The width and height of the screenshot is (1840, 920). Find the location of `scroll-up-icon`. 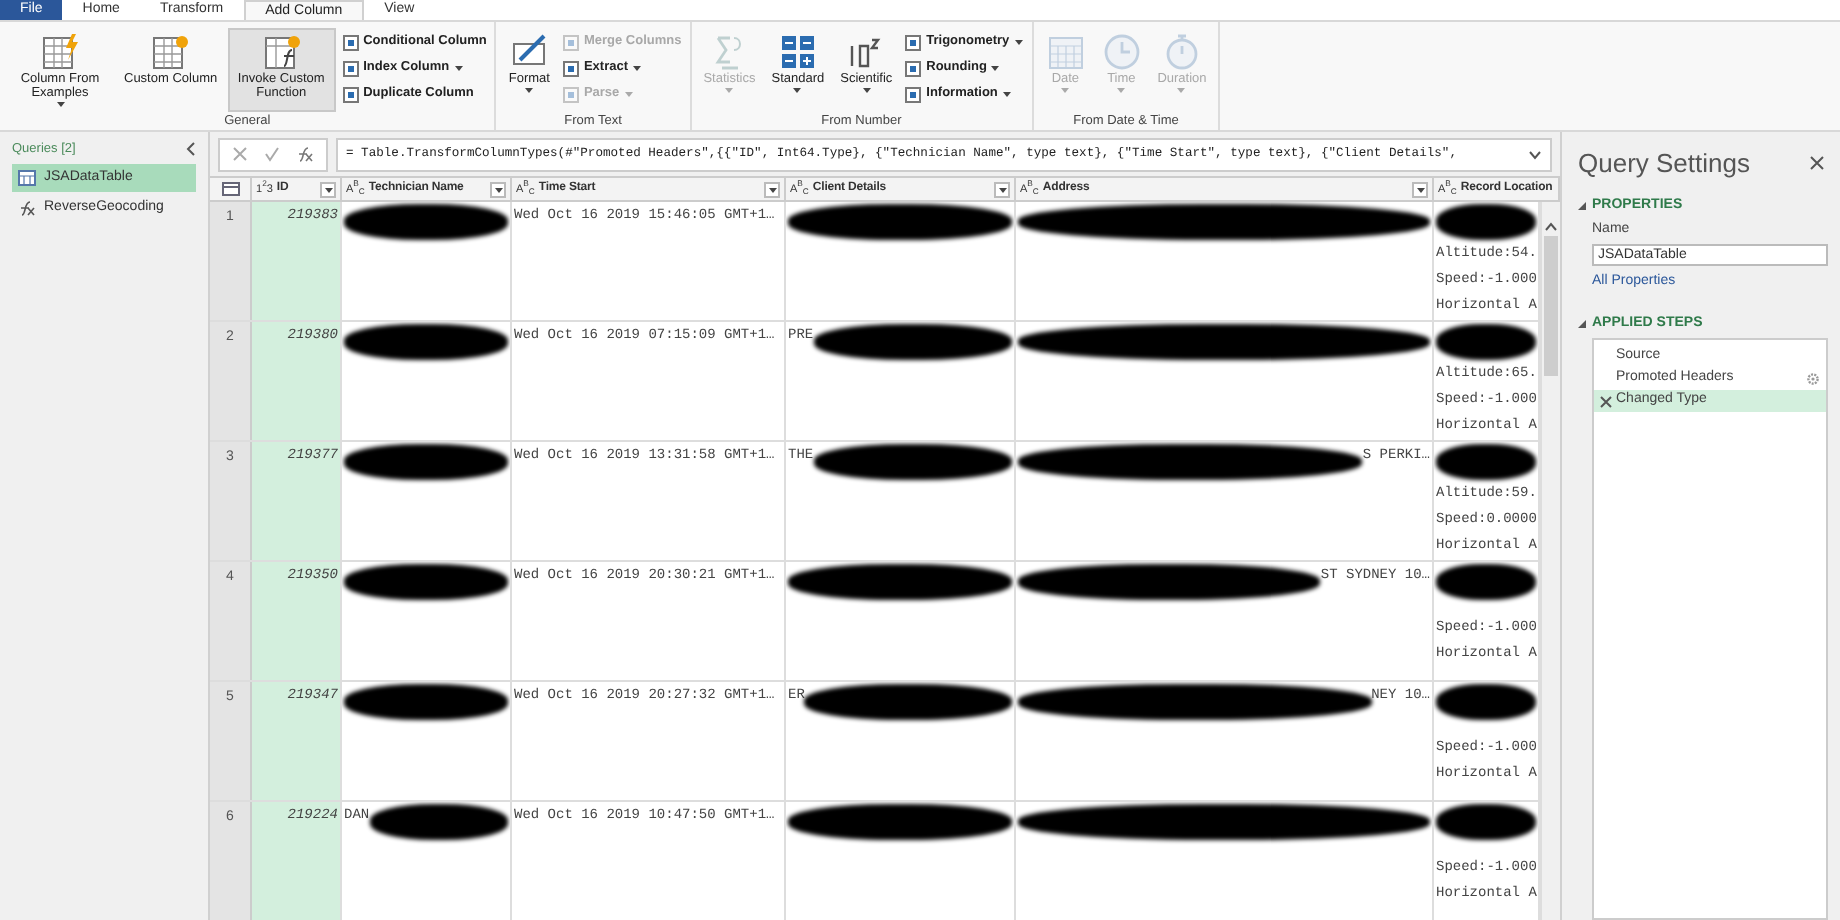

scroll-up-icon is located at coordinates (1551, 227).